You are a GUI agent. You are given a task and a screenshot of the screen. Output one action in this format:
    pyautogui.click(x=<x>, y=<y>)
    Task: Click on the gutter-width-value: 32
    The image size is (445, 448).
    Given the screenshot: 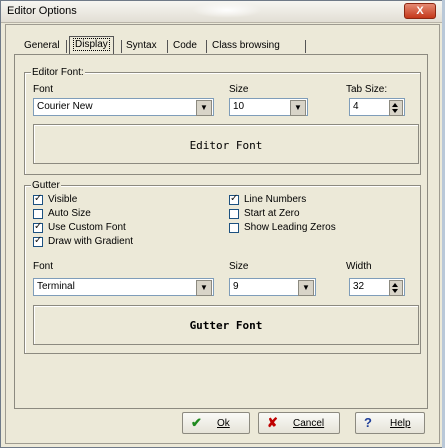 What is the action you would take?
    pyautogui.click(x=359, y=286)
    